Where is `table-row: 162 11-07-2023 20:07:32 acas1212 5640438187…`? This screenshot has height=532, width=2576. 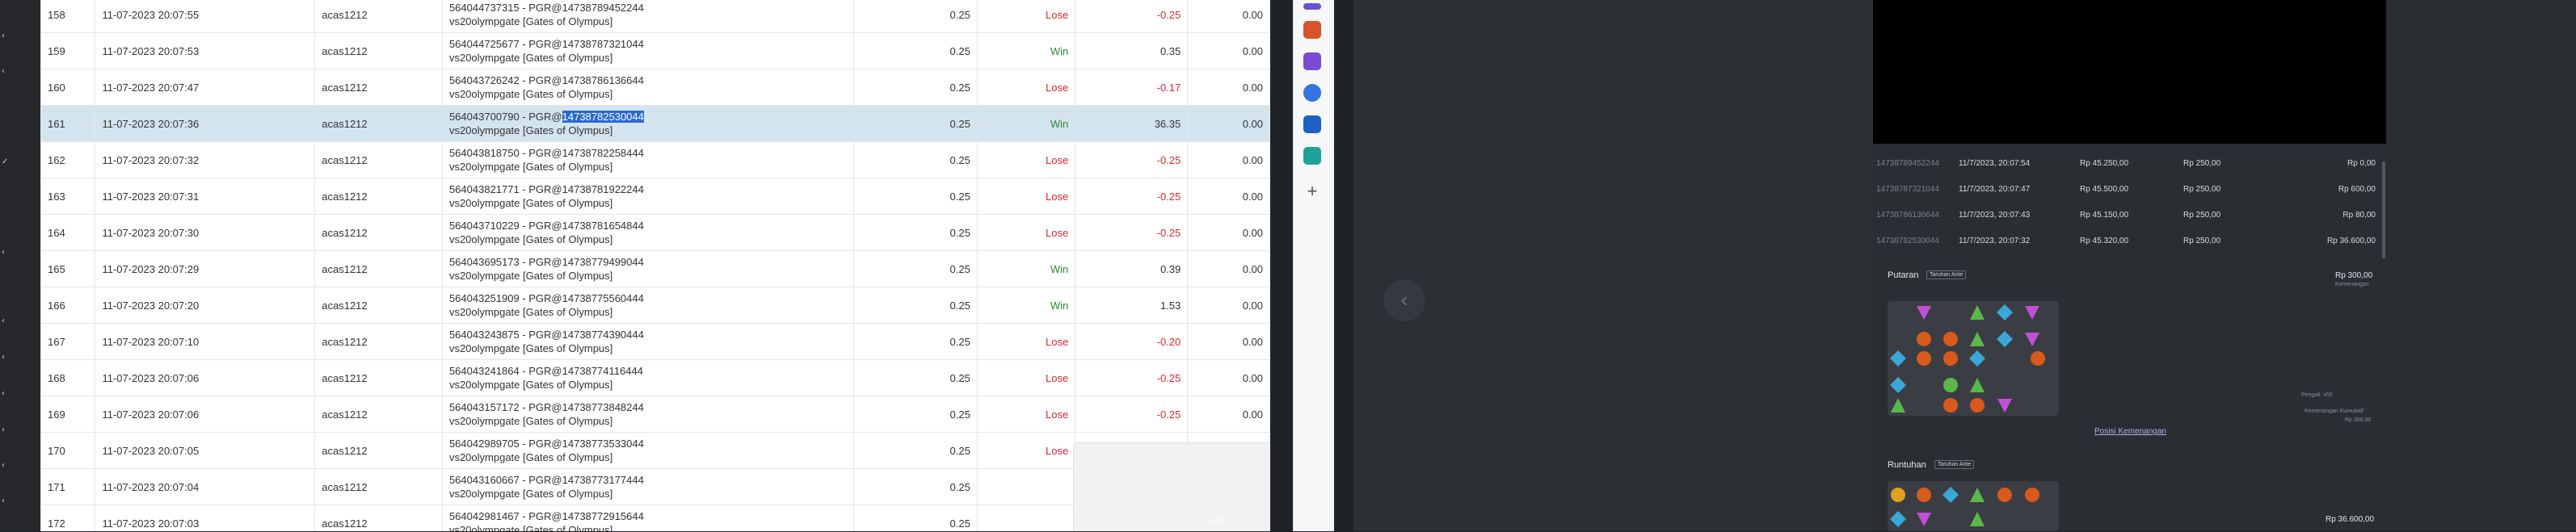 table-row: 162 11-07-2023 20:07:32 acas1212 5640438187… is located at coordinates (655, 159).